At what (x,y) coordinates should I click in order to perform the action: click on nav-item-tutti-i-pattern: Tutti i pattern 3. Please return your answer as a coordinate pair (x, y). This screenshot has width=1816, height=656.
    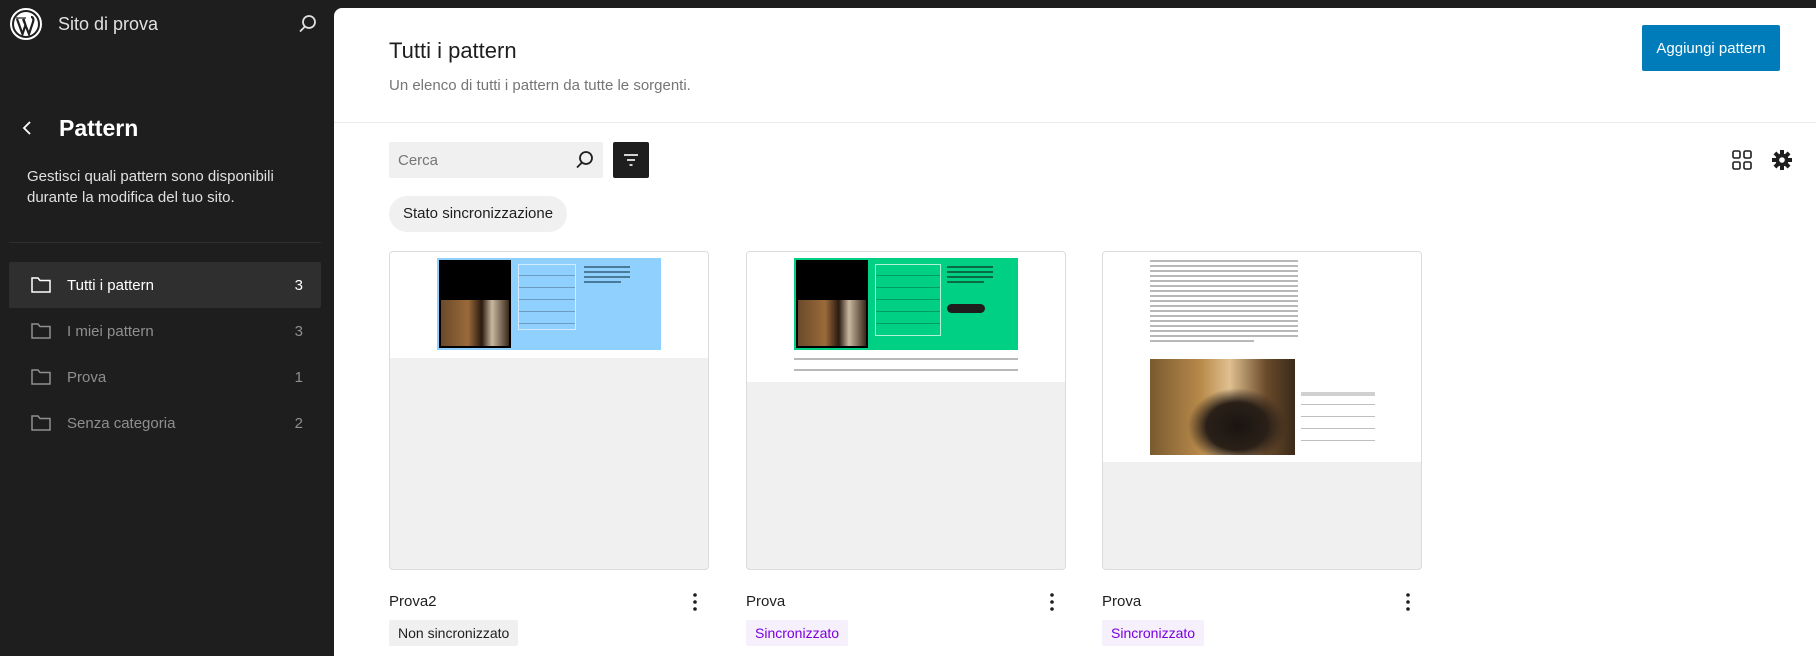
    Looking at the image, I should click on (165, 285).